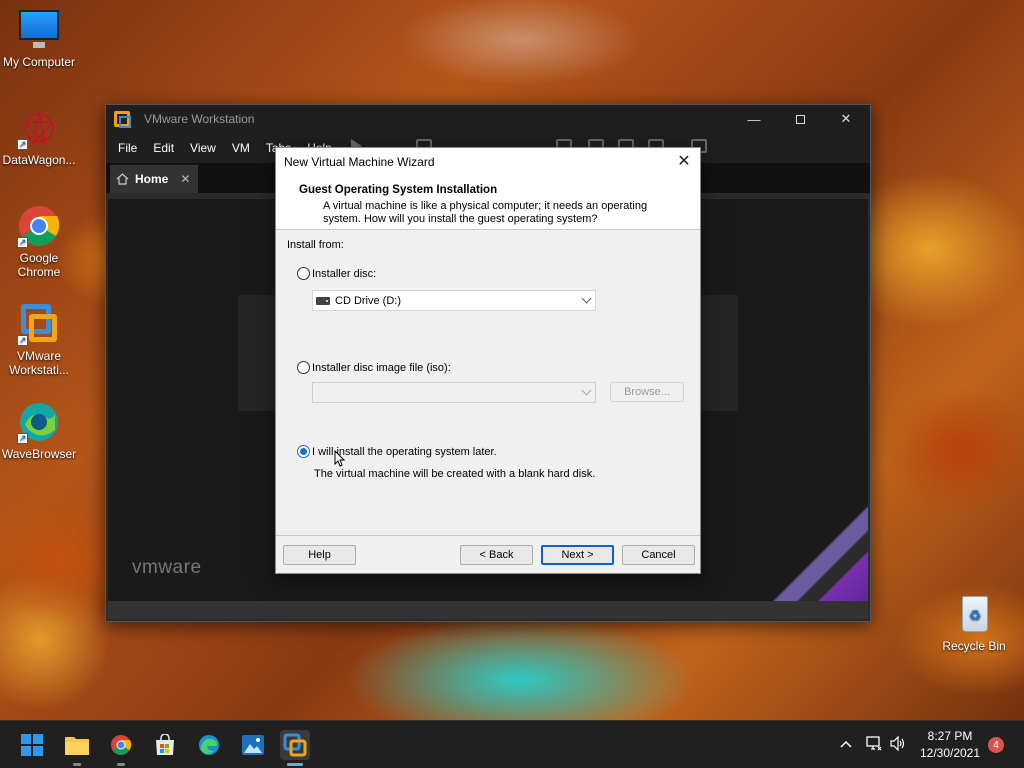 The height and width of the screenshot is (768, 1024). What do you see at coordinates (319, 555) in the screenshot?
I see `help-button: Help` at bounding box center [319, 555].